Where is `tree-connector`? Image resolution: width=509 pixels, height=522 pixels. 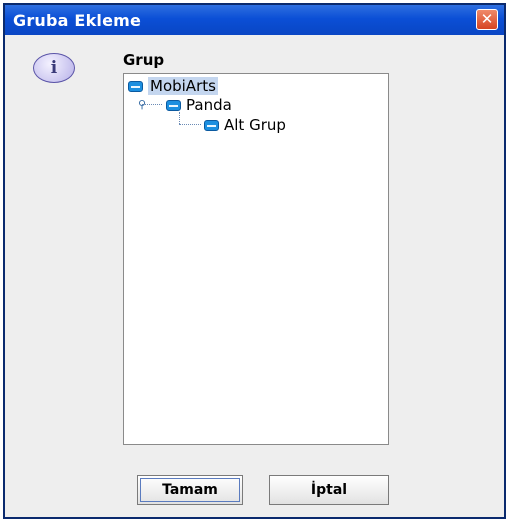 tree-connector is located at coordinates (190, 124).